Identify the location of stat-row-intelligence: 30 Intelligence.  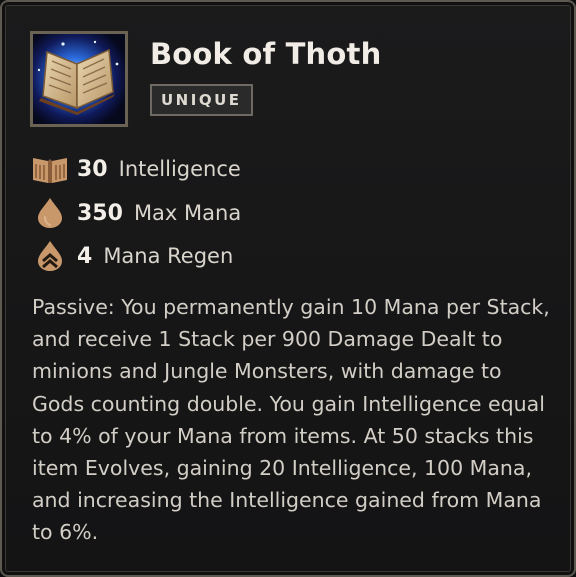
(136, 169).